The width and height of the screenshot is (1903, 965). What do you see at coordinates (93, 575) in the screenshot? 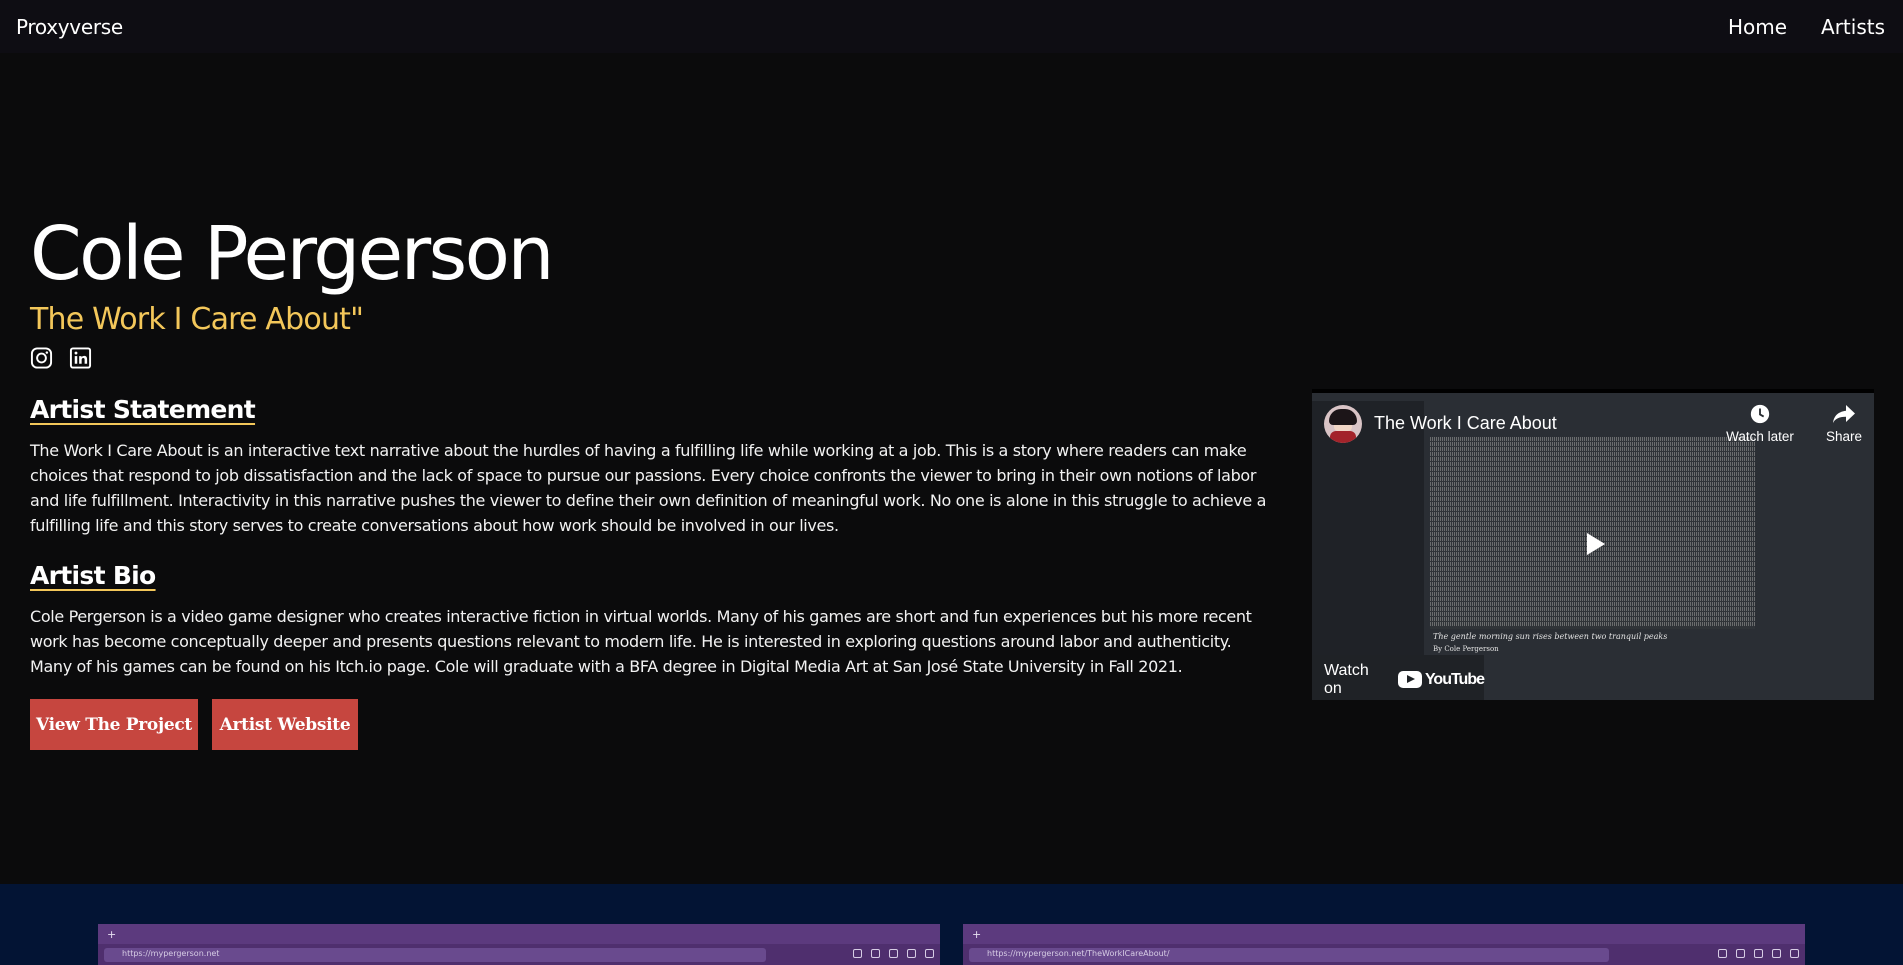
I see `artist-bio-heading: Artist Bio` at bounding box center [93, 575].